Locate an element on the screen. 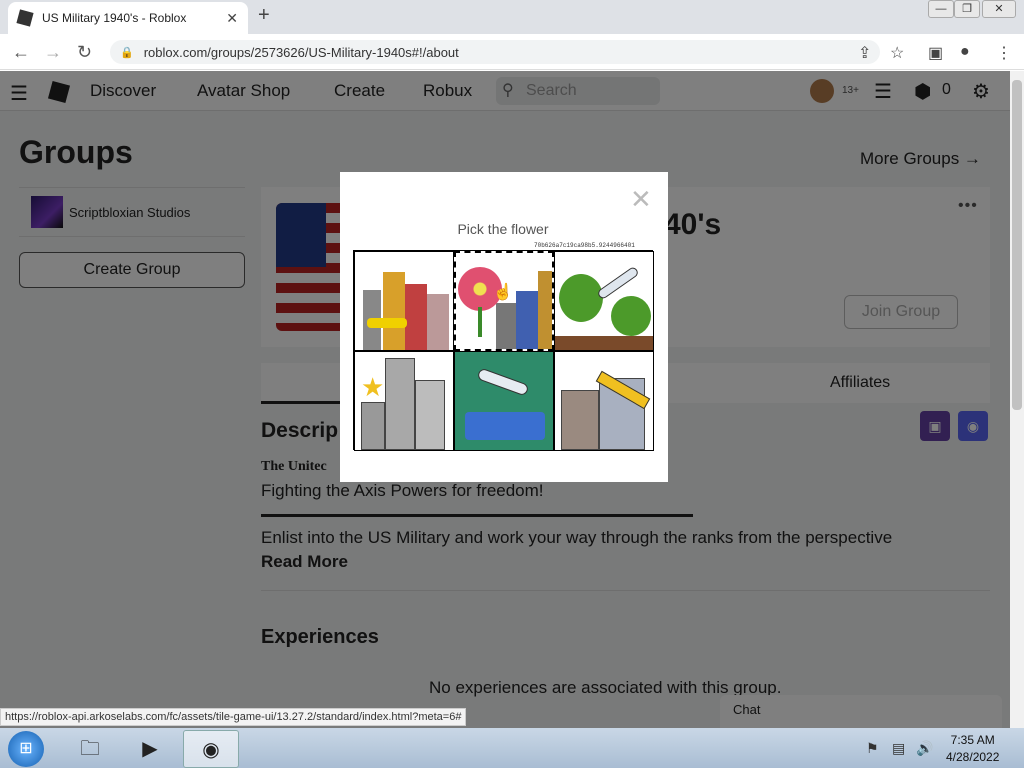 The image size is (1024, 769). captcha-hash: 70b626a7c19ca98b5.9244966401 is located at coordinates (584, 245).